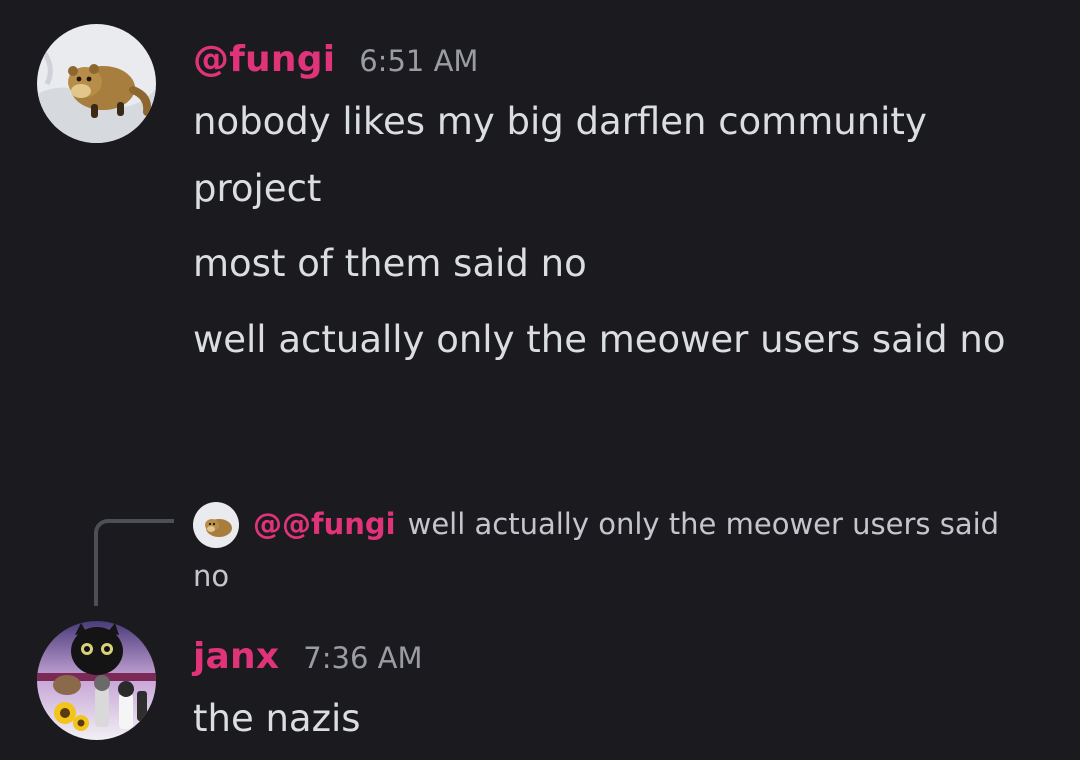  I want to click on username: @fungi, so click(264, 60).